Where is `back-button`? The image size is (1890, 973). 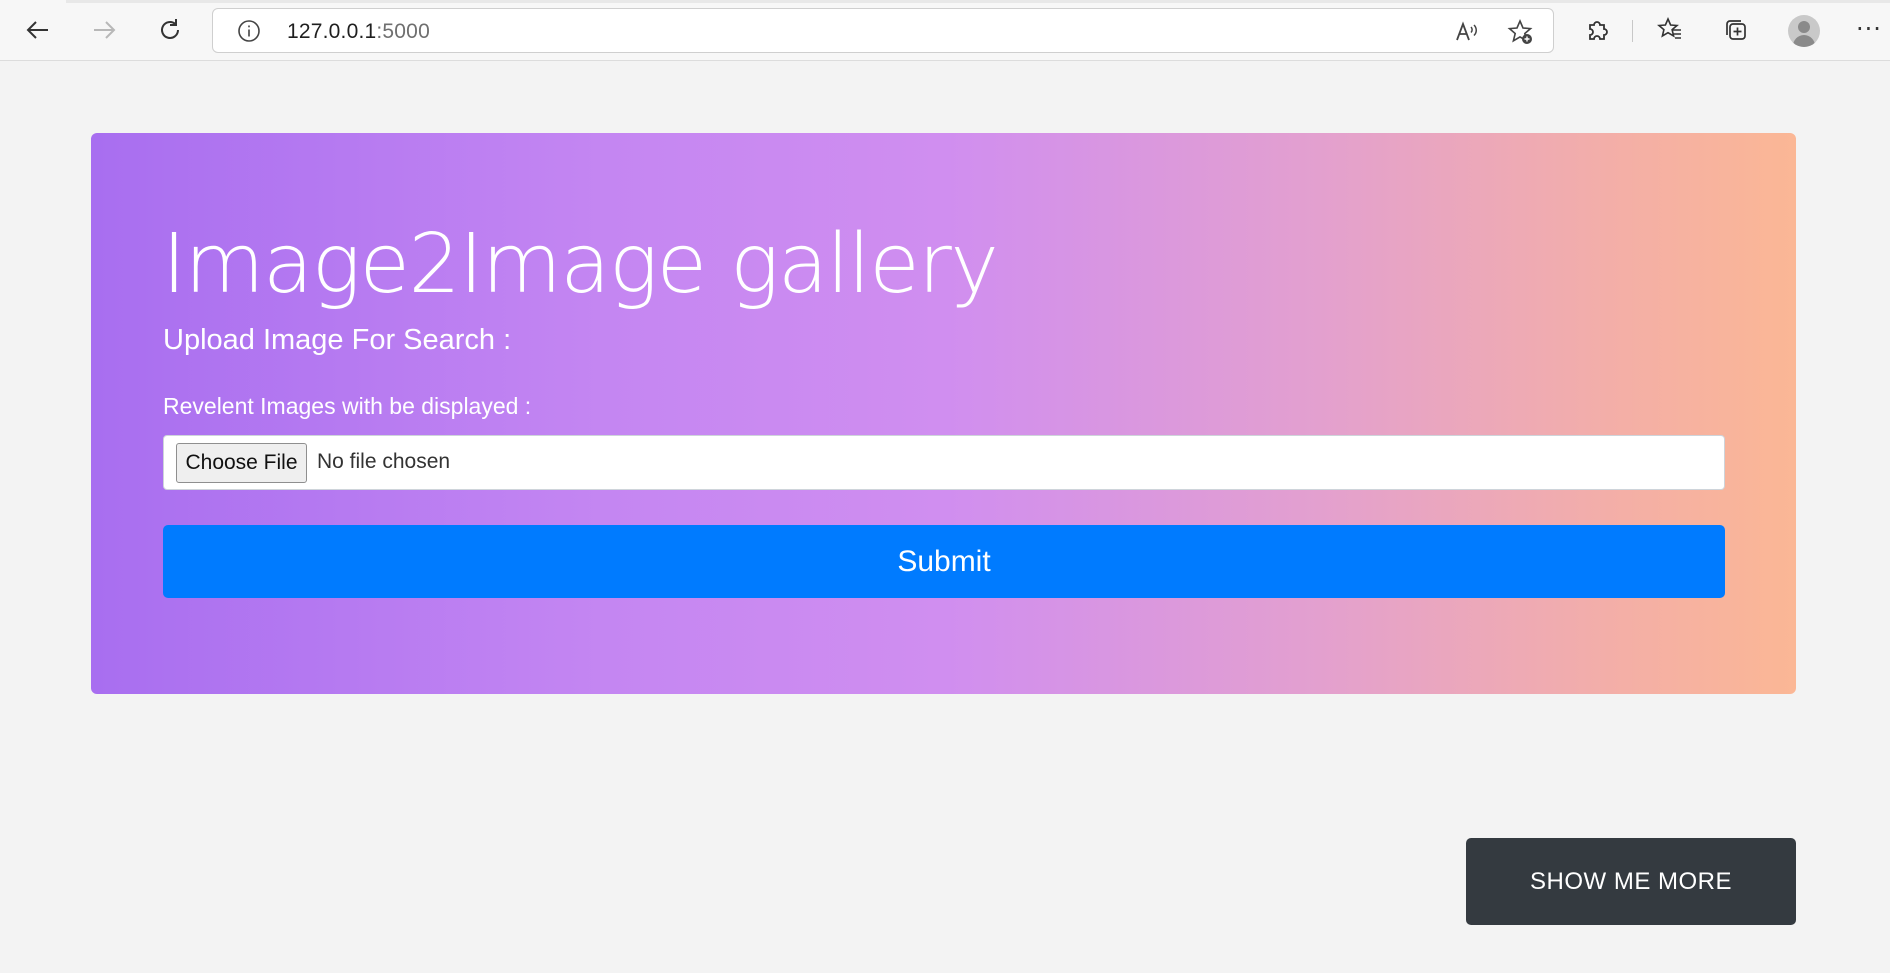 back-button is located at coordinates (38, 30).